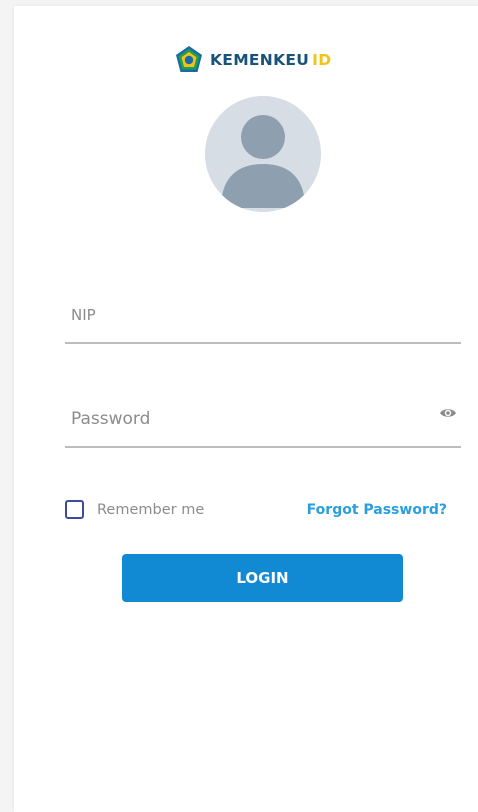 The height and width of the screenshot is (812, 478). What do you see at coordinates (377, 510) in the screenshot?
I see `forgot-password-link: Forgot Password?` at bounding box center [377, 510].